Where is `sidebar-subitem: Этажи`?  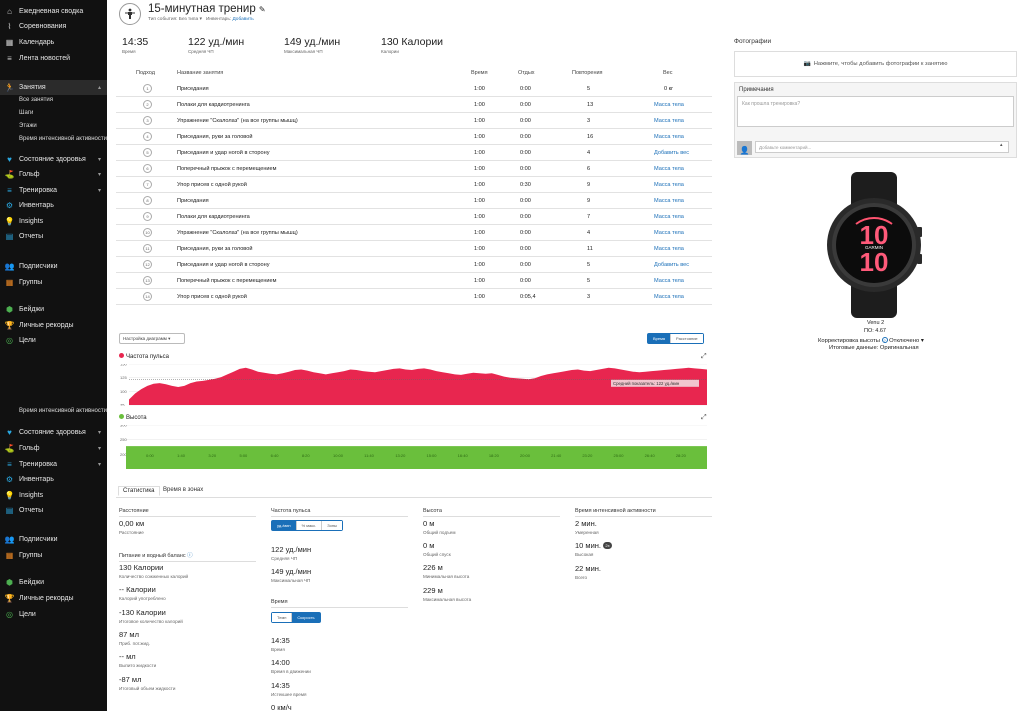
sidebar-subitem: Этажи is located at coordinates (28, 126).